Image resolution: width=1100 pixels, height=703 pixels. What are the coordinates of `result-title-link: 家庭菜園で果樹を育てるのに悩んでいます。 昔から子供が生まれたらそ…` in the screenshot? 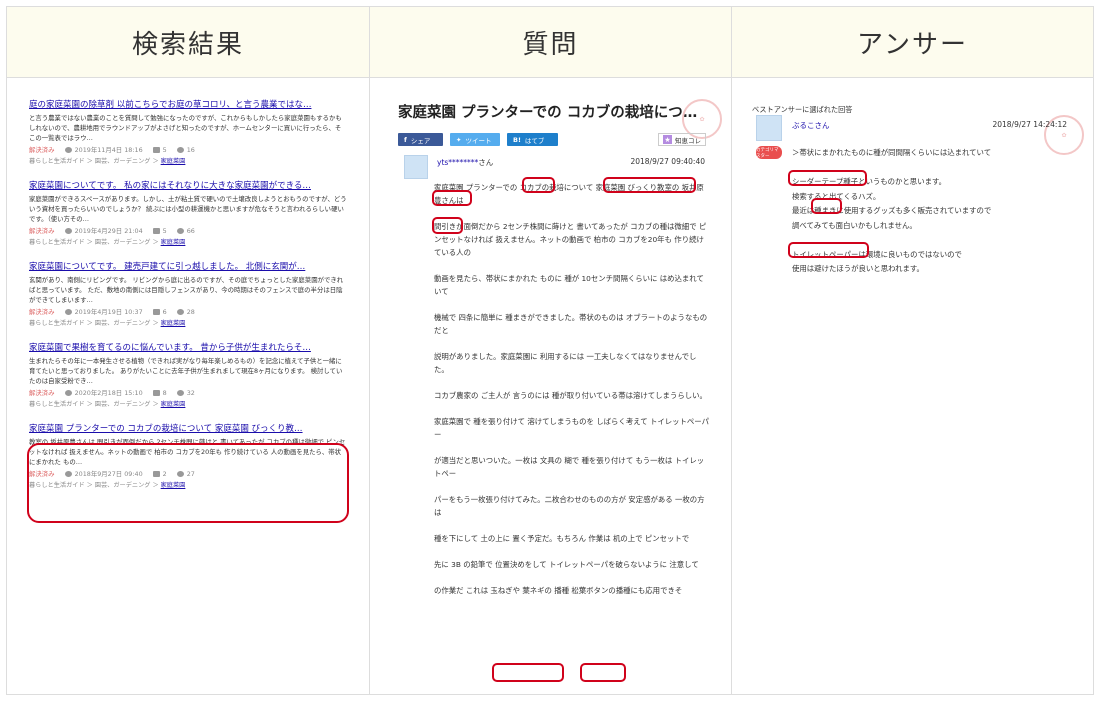 It's located at (188, 347).